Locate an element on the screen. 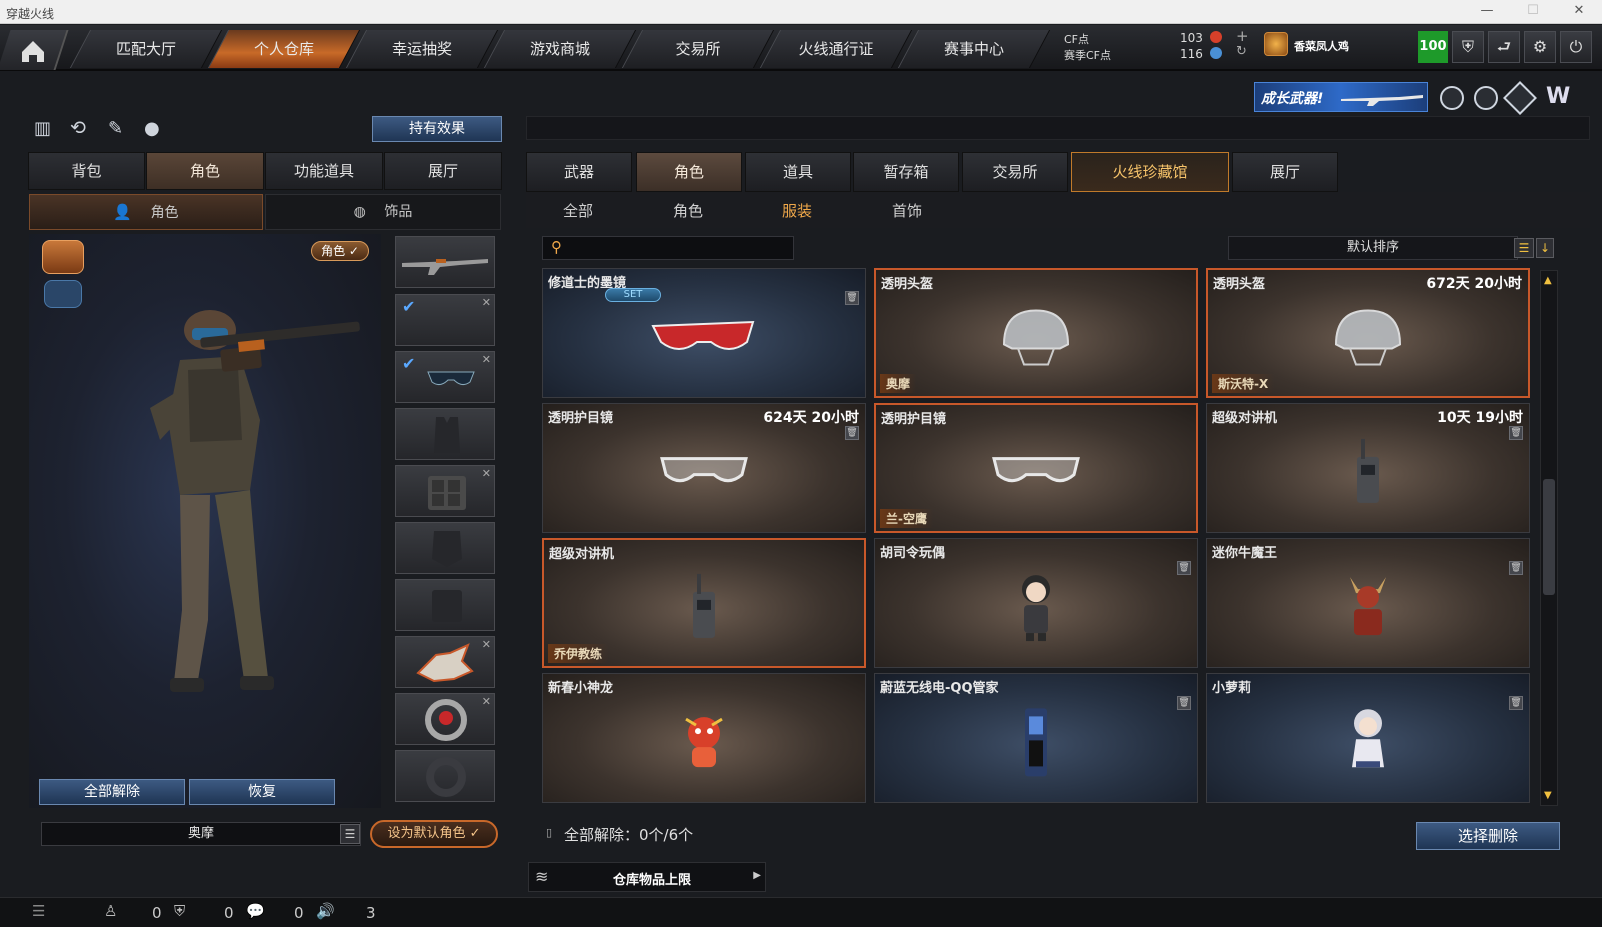  right-tab-2: 道具 is located at coordinates (798, 172).